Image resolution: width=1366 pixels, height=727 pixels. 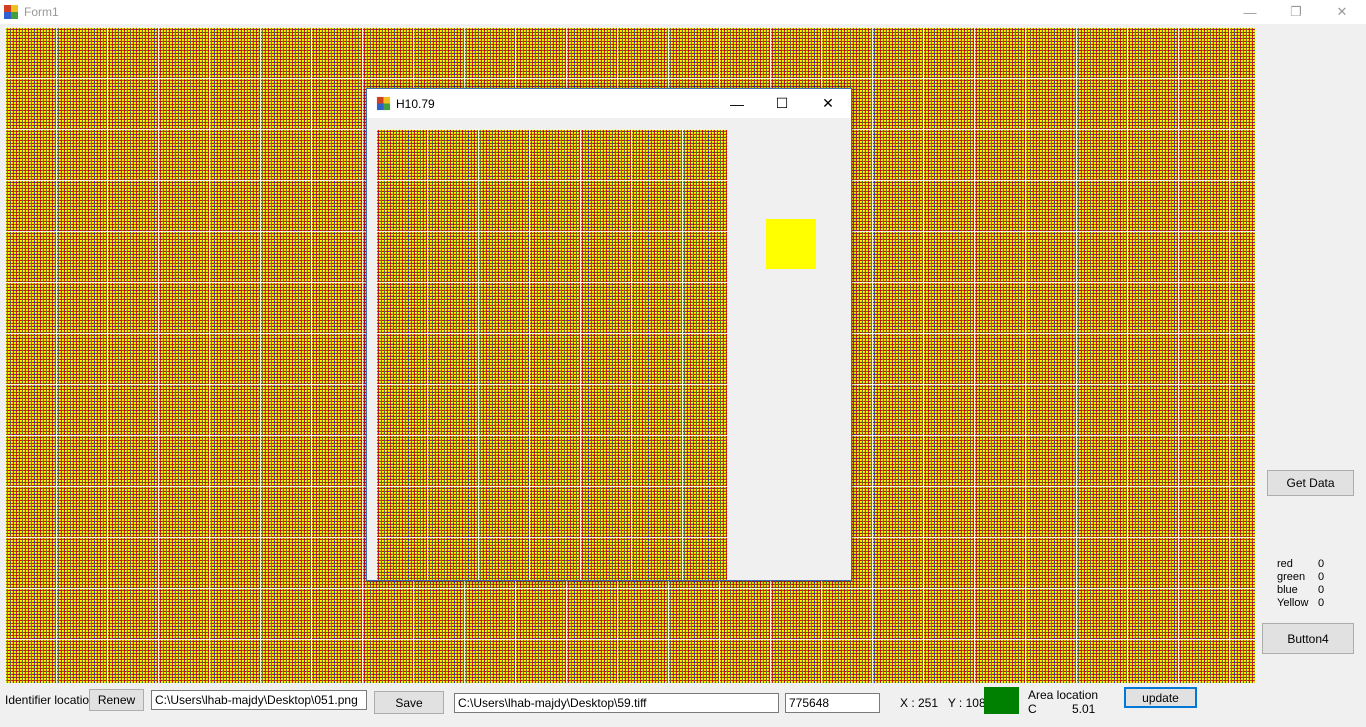 I want to click on child-minimize-button: —, so click(x=737, y=103).